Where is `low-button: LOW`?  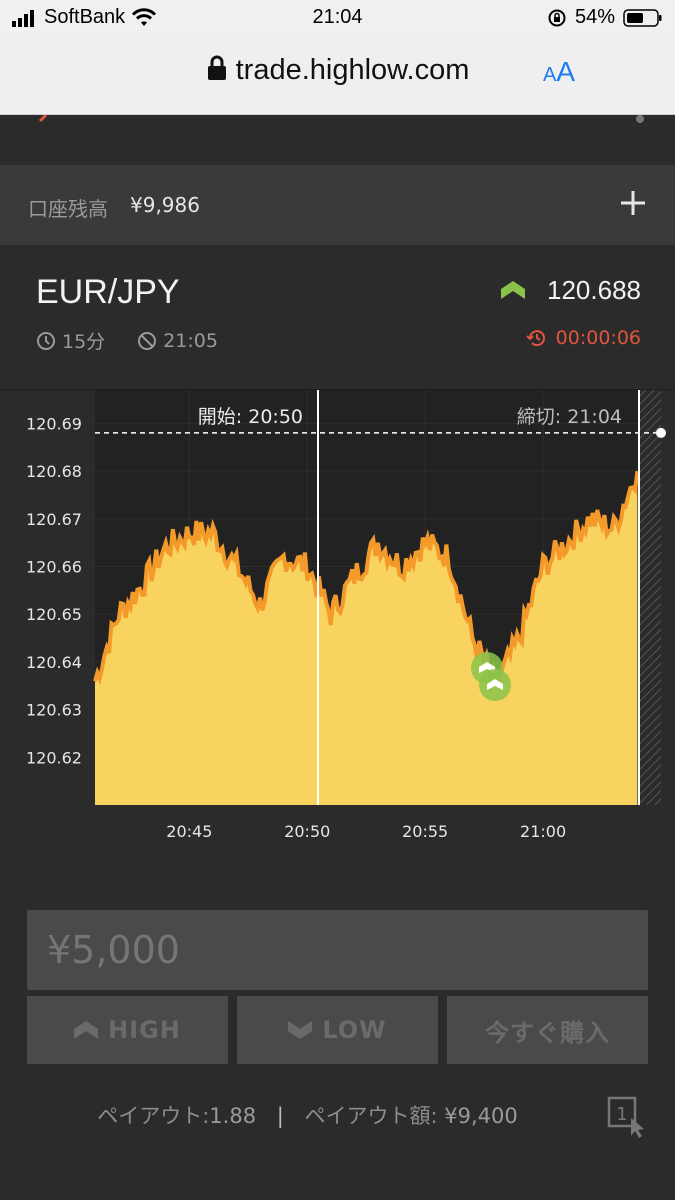 low-button: LOW is located at coordinates (337, 1030).